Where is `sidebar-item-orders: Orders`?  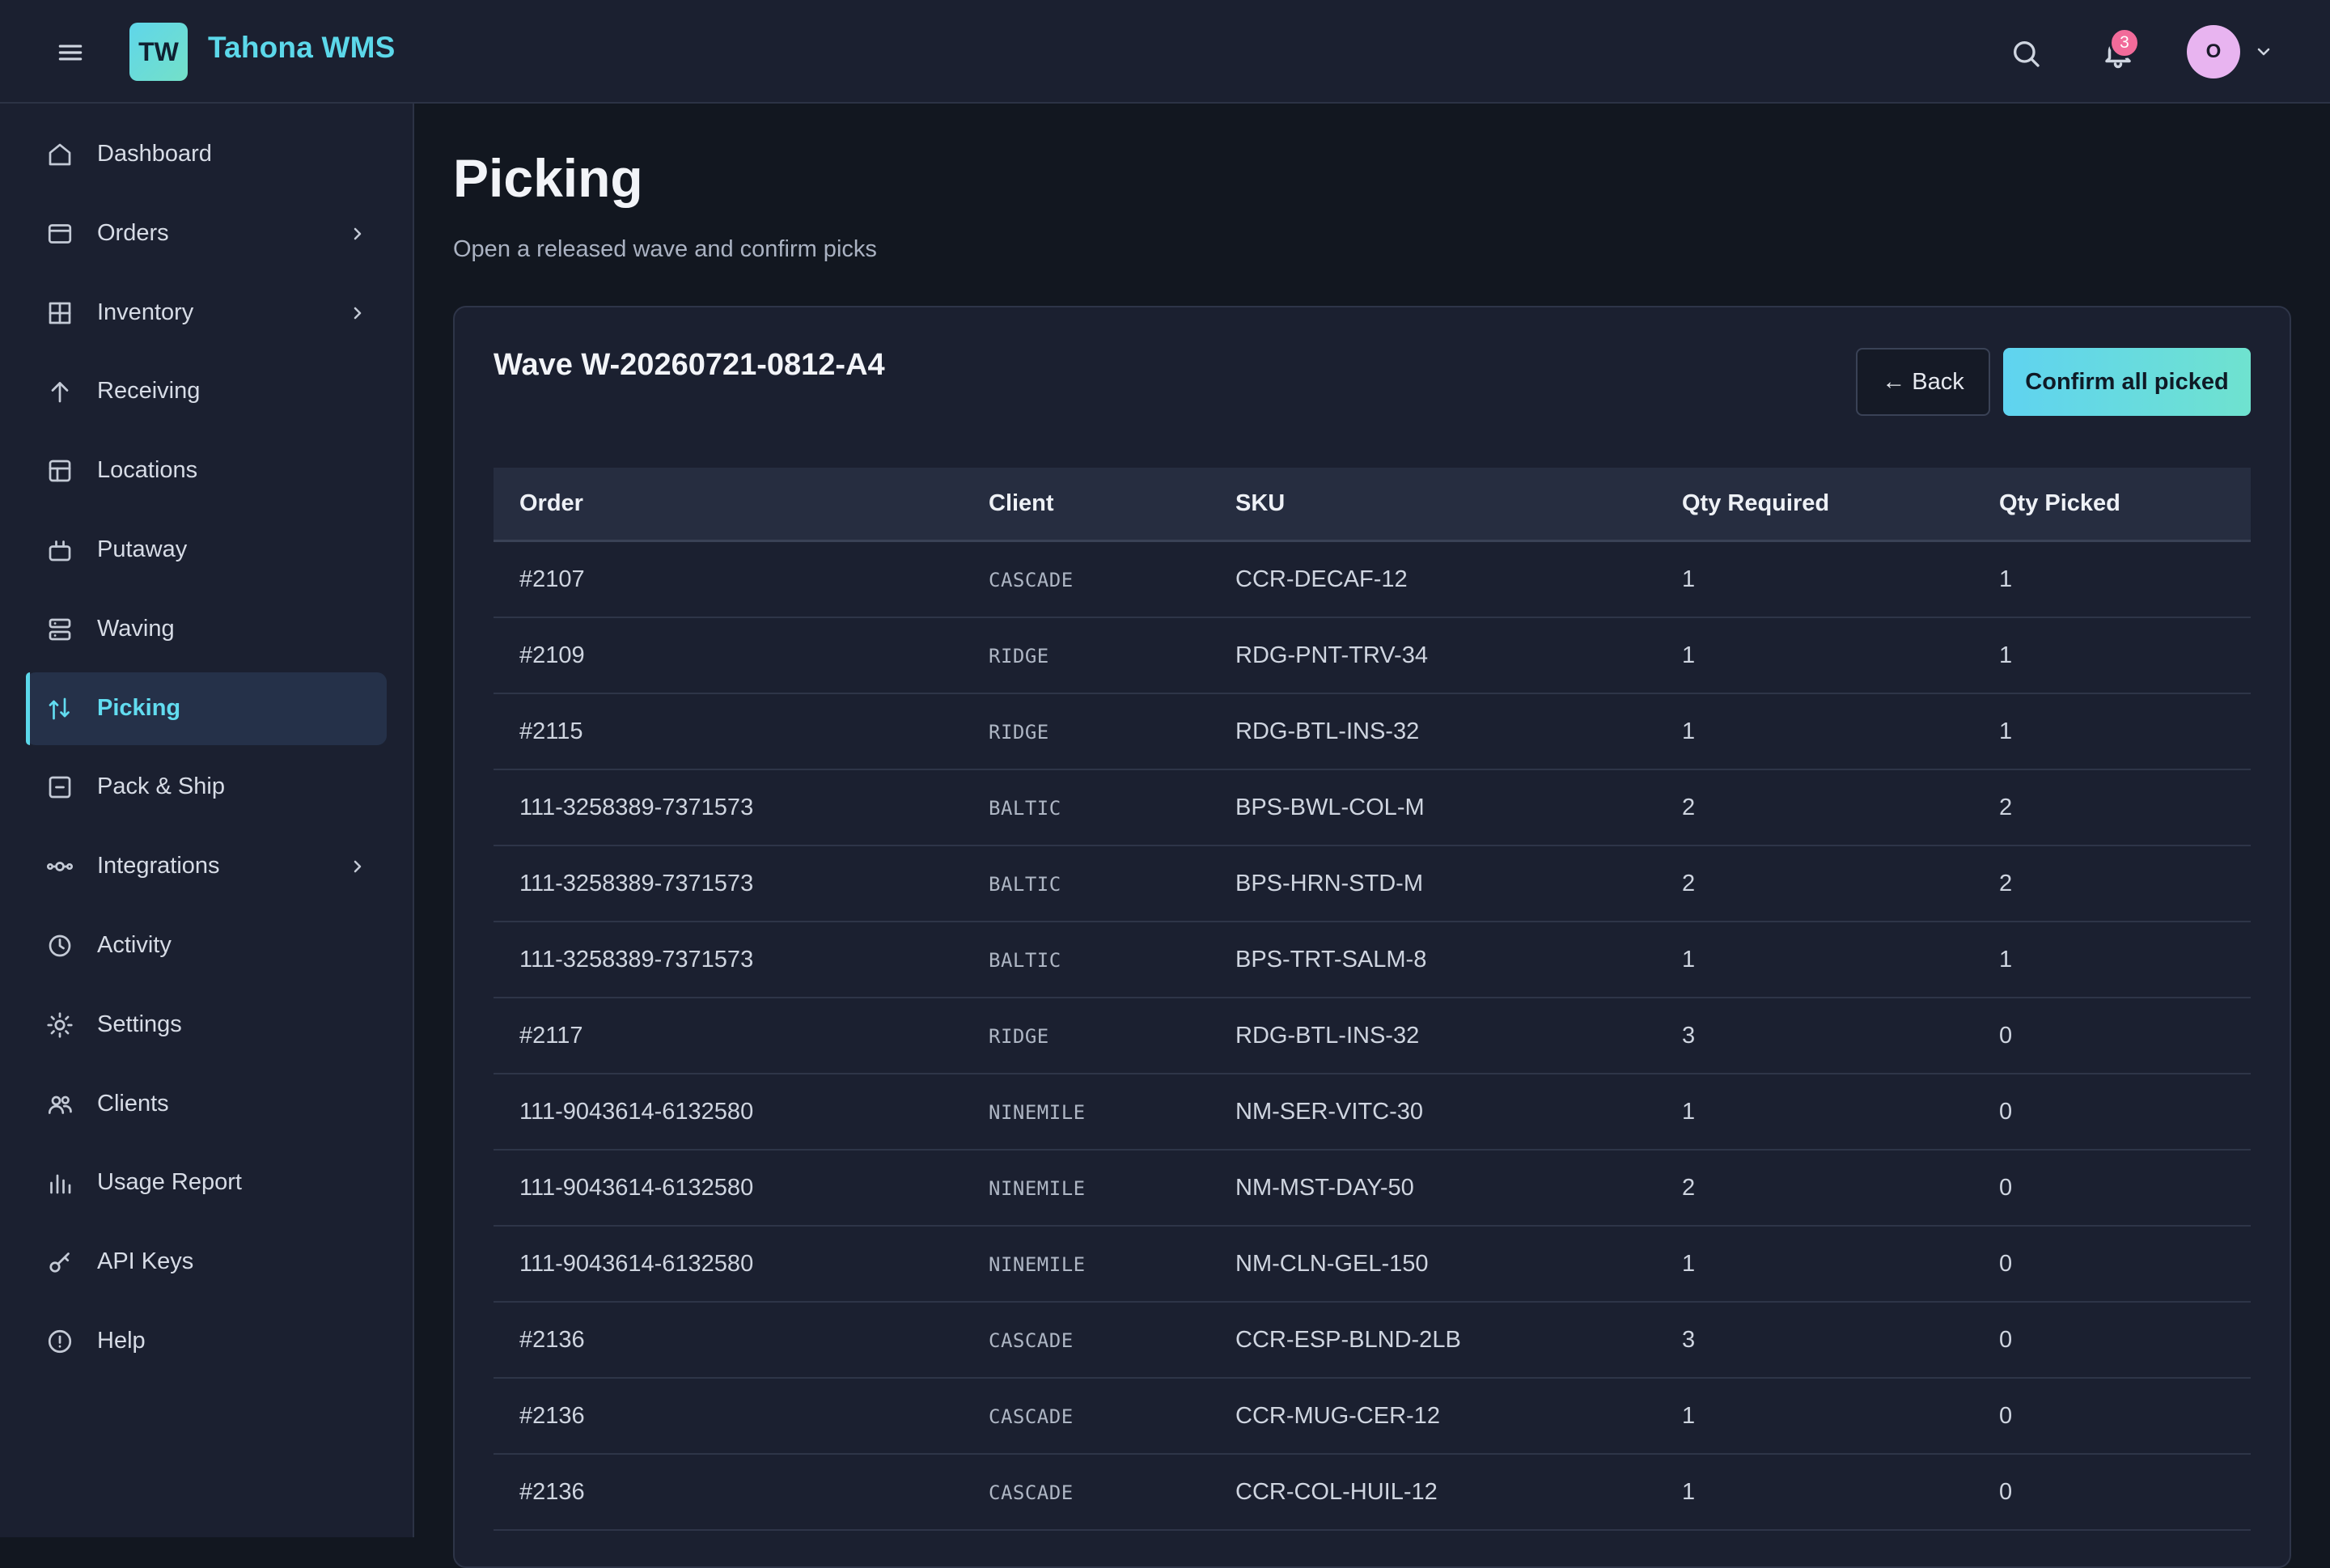 sidebar-item-orders: Orders is located at coordinates (207, 234).